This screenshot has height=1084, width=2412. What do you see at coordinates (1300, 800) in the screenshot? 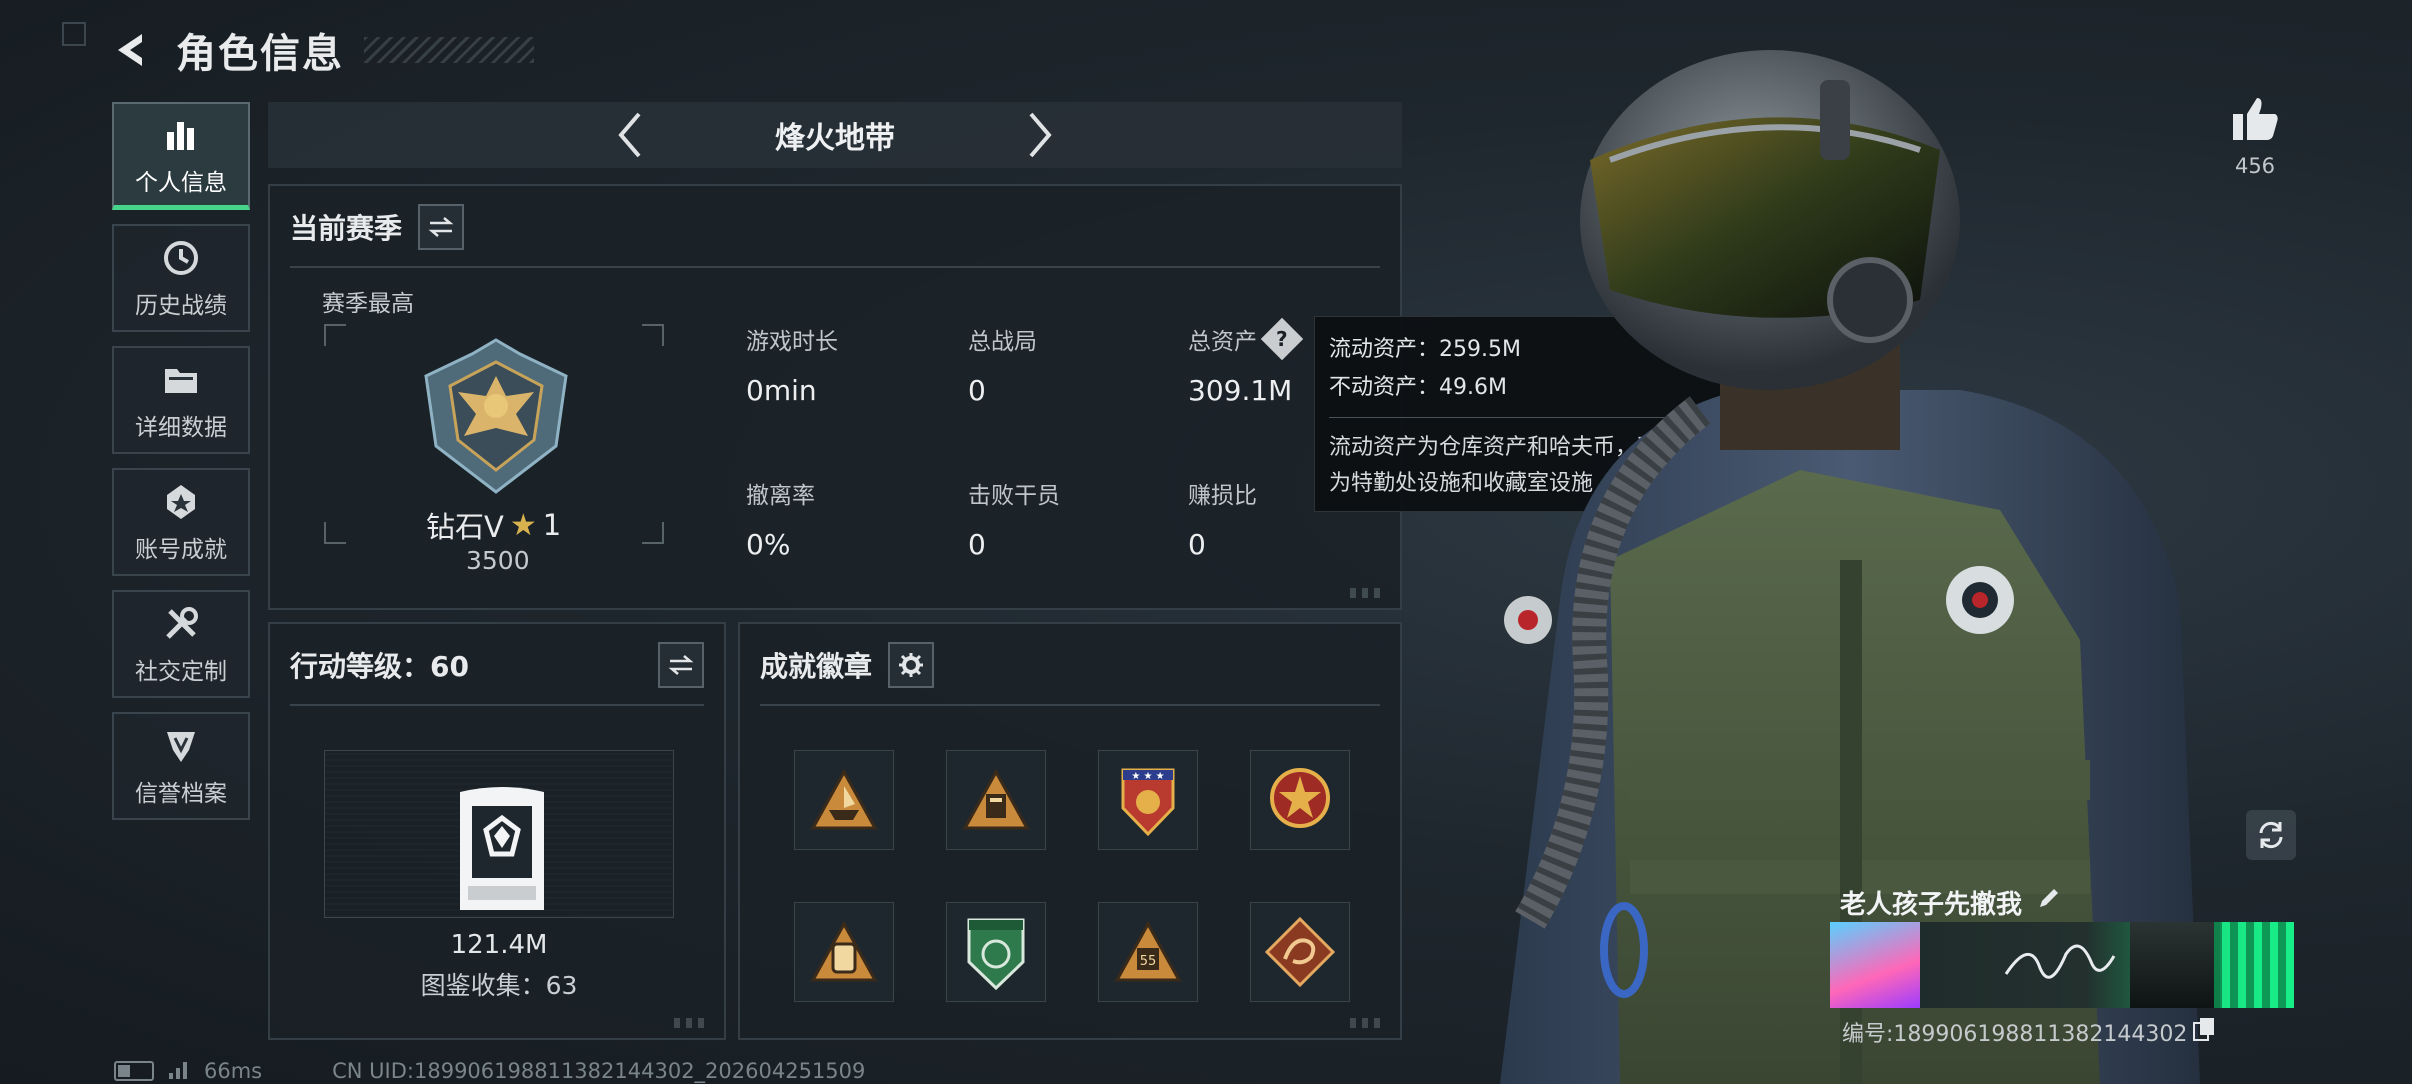
I see `star-medal-badge-icon` at bounding box center [1300, 800].